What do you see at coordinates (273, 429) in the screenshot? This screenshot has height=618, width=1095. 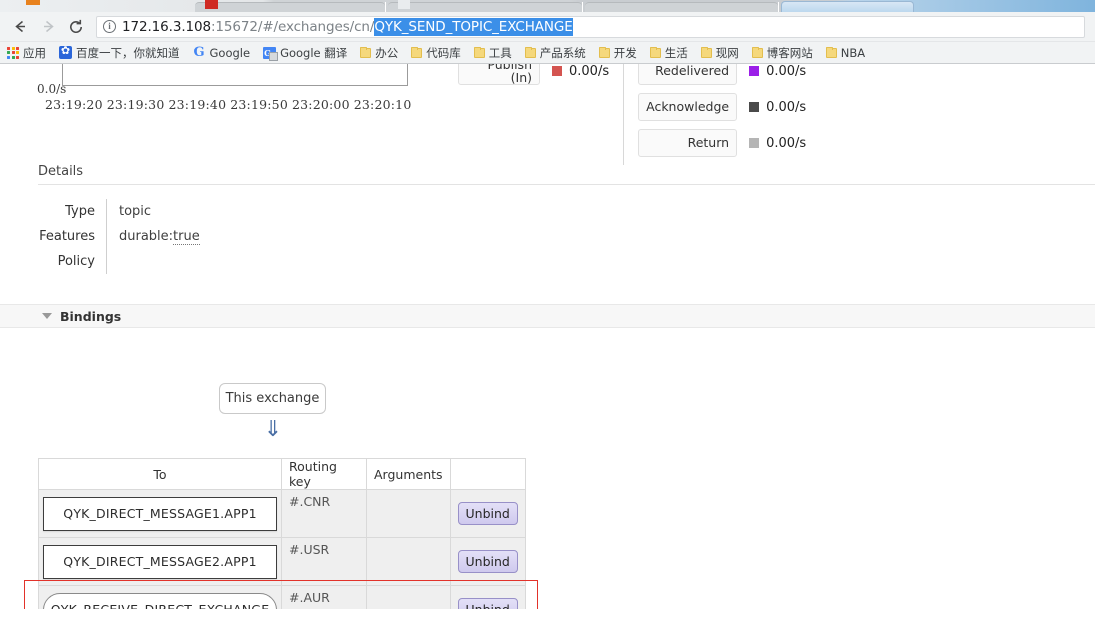 I see `double-down-arrow-icon: ⇓` at bounding box center [273, 429].